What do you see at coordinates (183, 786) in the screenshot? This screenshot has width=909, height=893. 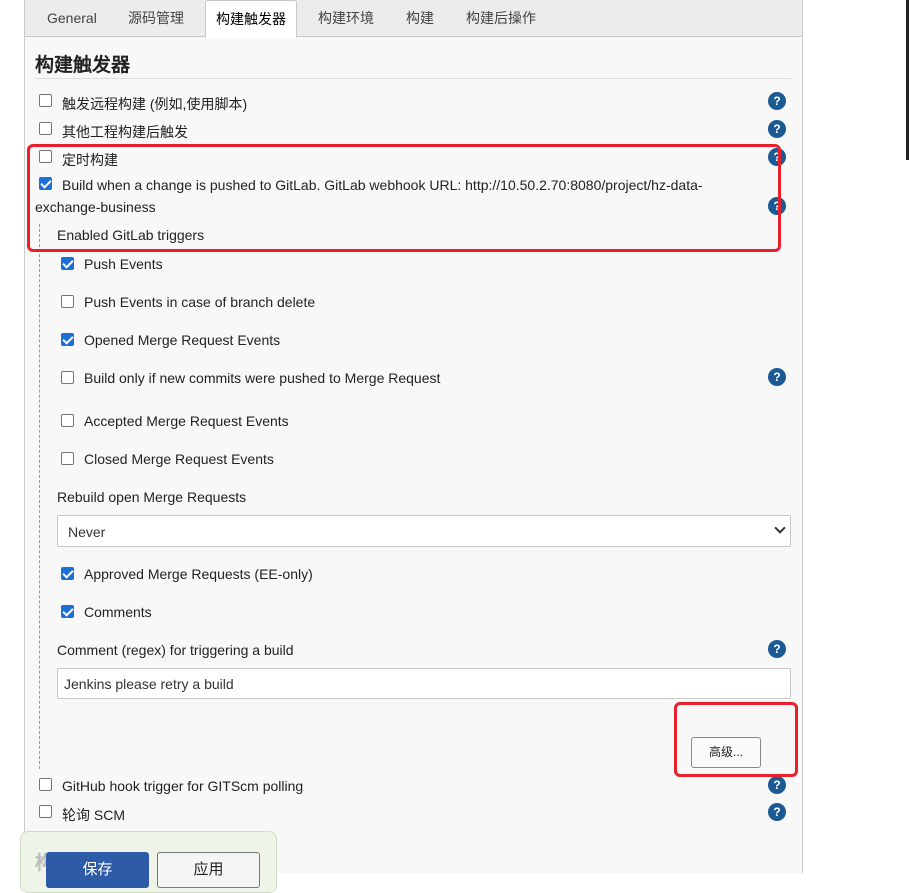 I see `github-hook-label: GitHub hook trigger for GITScm polling` at bounding box center [183, 786].